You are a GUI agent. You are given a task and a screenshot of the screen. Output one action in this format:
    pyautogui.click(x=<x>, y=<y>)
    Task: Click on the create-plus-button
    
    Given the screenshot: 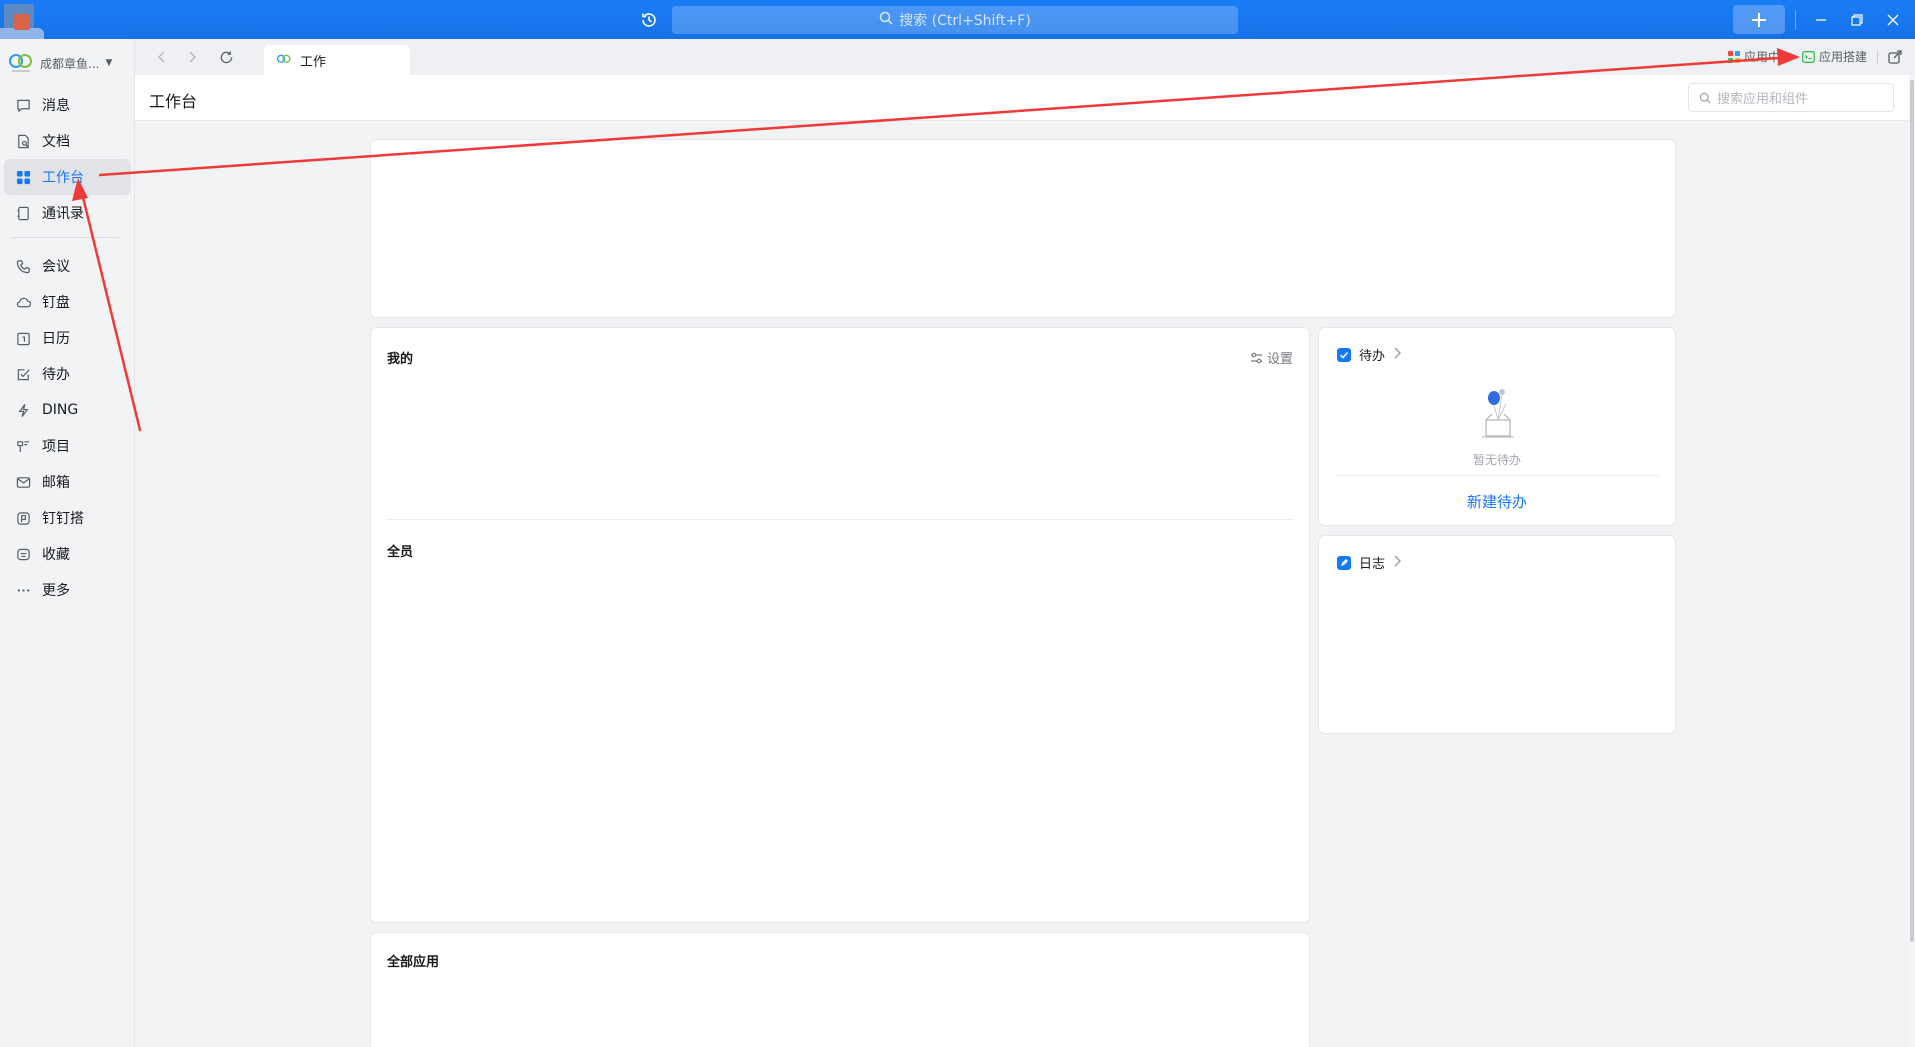 What is the action you would take?
    pyautogui.click(x=1759, y=19)
    